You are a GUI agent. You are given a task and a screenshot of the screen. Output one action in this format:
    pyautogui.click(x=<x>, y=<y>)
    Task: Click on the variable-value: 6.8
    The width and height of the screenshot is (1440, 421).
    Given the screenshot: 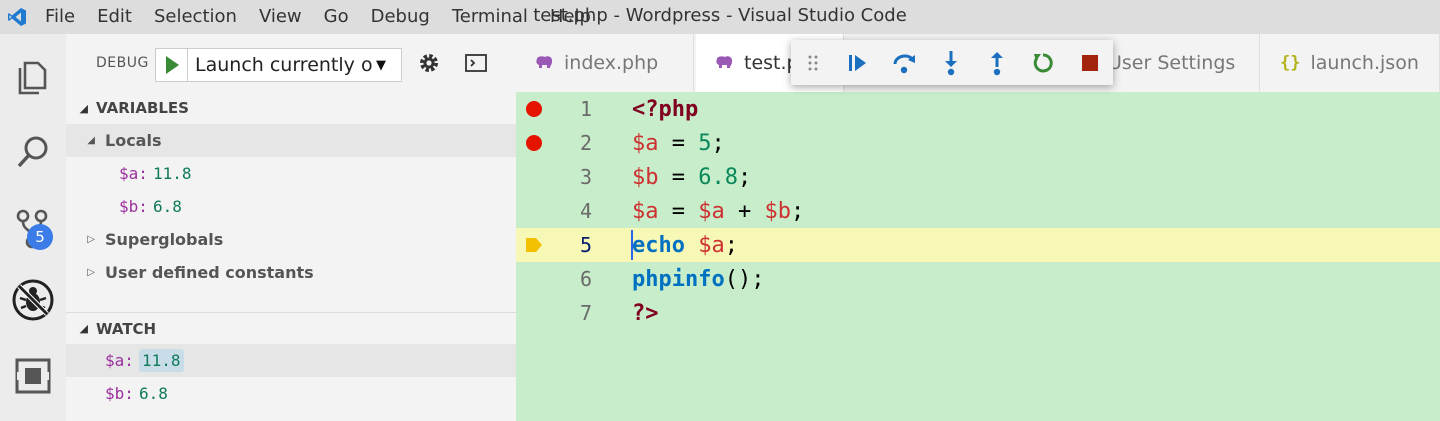 What is the action you would take?
    pyautogui.click(x=167, y=206)
    